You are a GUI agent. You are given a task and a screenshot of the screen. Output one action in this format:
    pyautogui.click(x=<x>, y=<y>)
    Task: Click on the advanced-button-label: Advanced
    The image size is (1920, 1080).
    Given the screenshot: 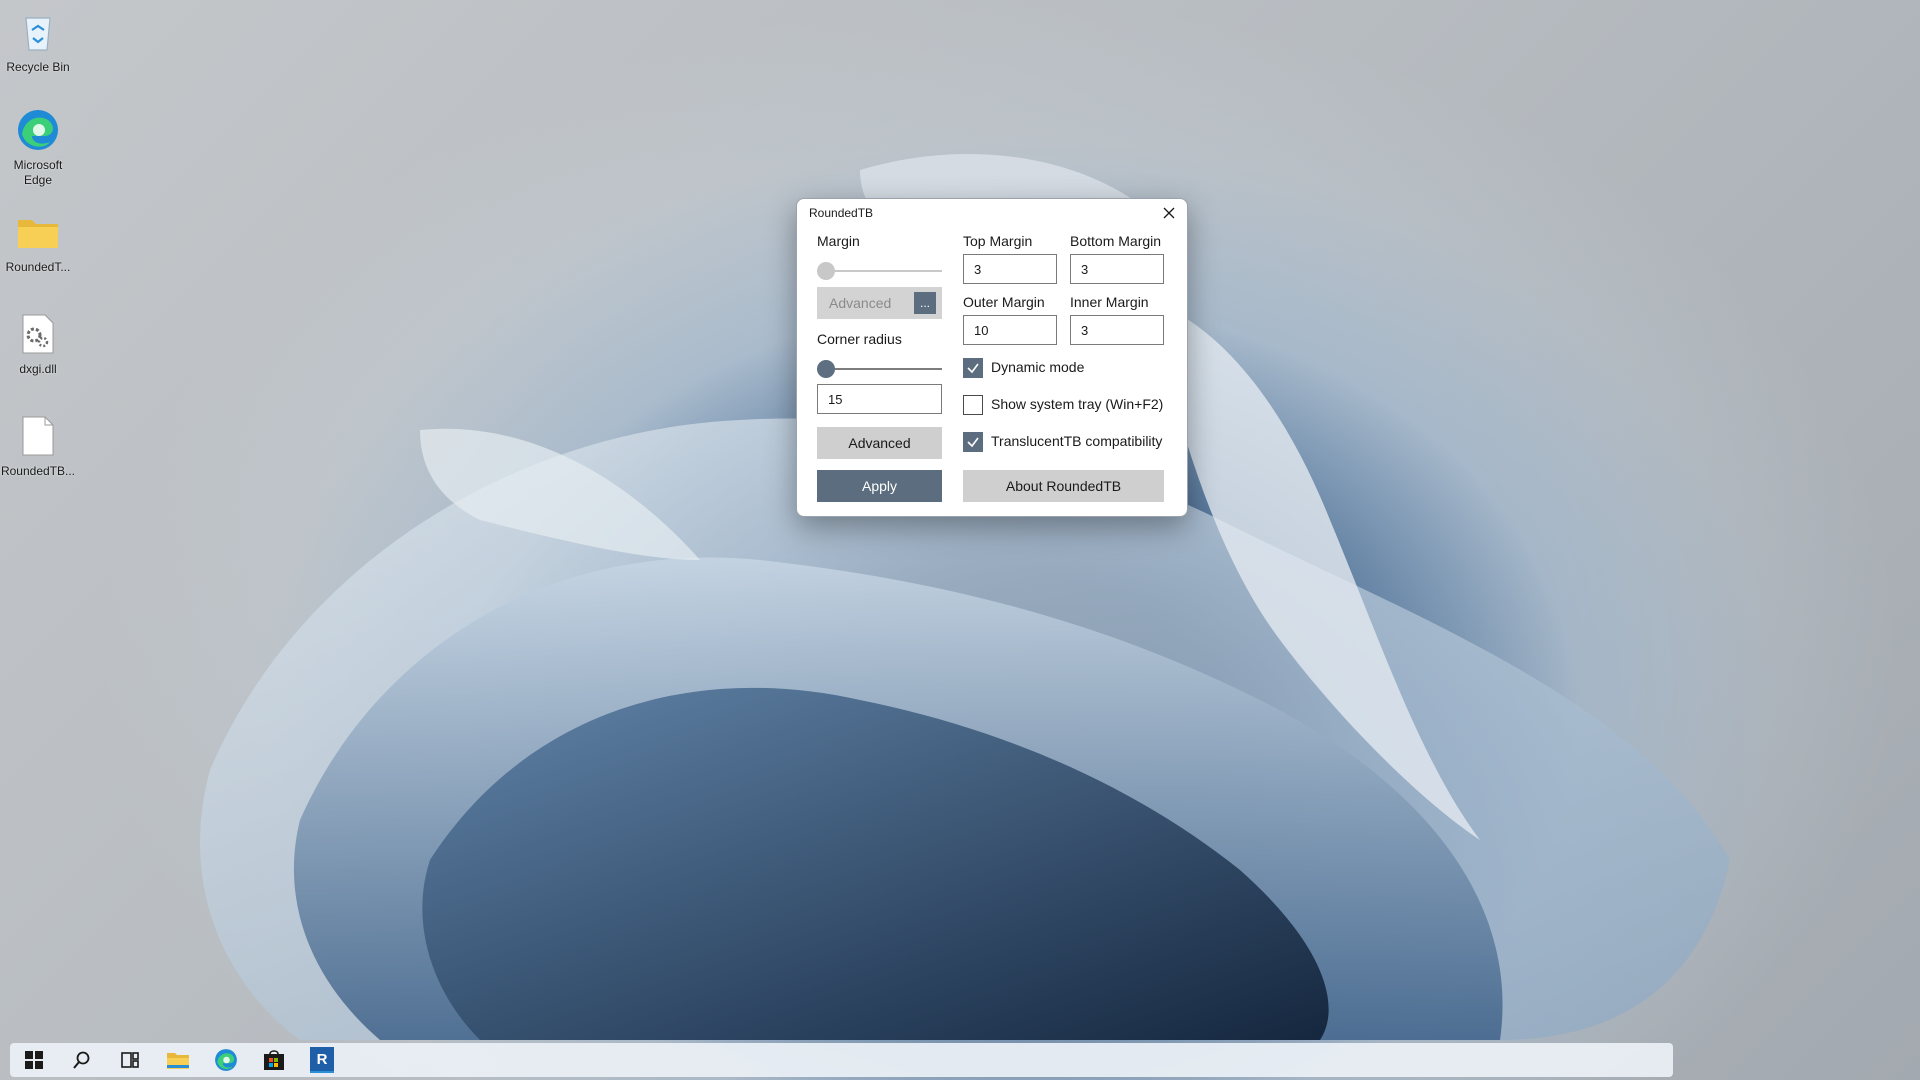 What is the action you would take?
    pyautogui.click(x=879, y=443)
    